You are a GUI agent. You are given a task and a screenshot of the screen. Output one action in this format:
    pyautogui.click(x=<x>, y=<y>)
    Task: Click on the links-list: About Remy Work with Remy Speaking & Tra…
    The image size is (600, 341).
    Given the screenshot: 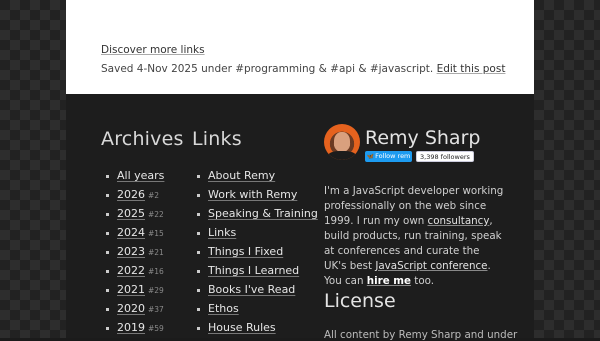 What is the action you would take?
    pyautogui.click(x=257, y=254)
    